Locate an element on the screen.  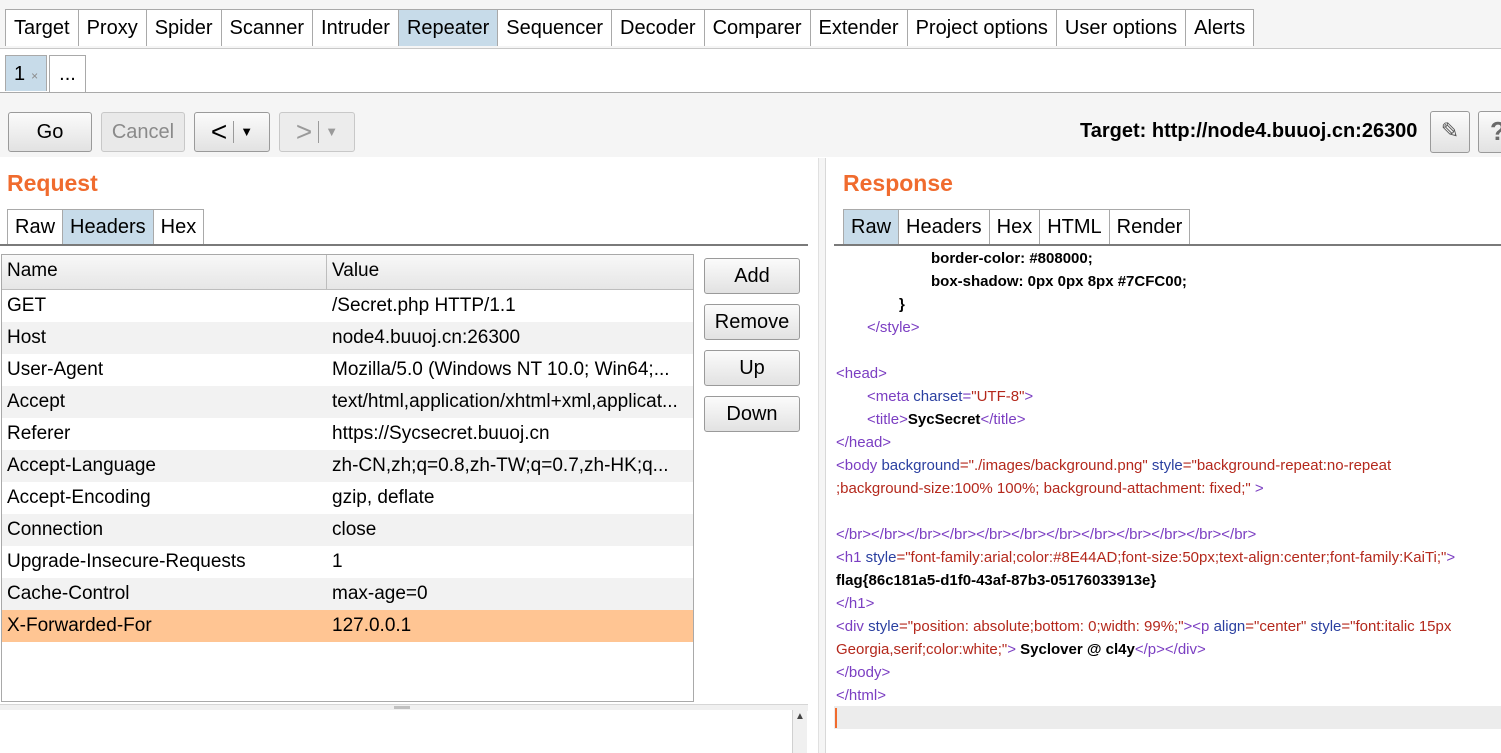
current-line-highlight is located at coordinates (1167, 717).